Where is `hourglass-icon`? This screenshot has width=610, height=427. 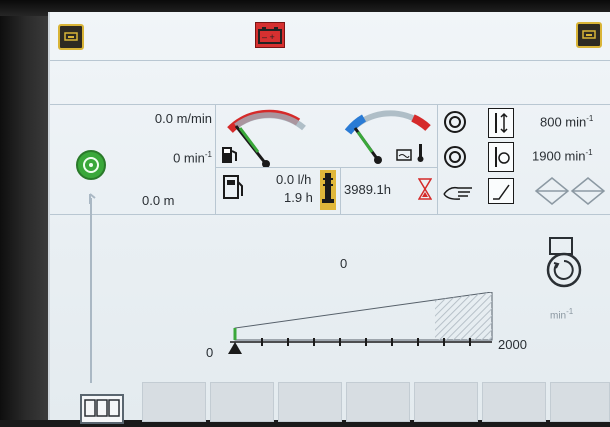 hourglass-icon is located at coordinates (425, 189).